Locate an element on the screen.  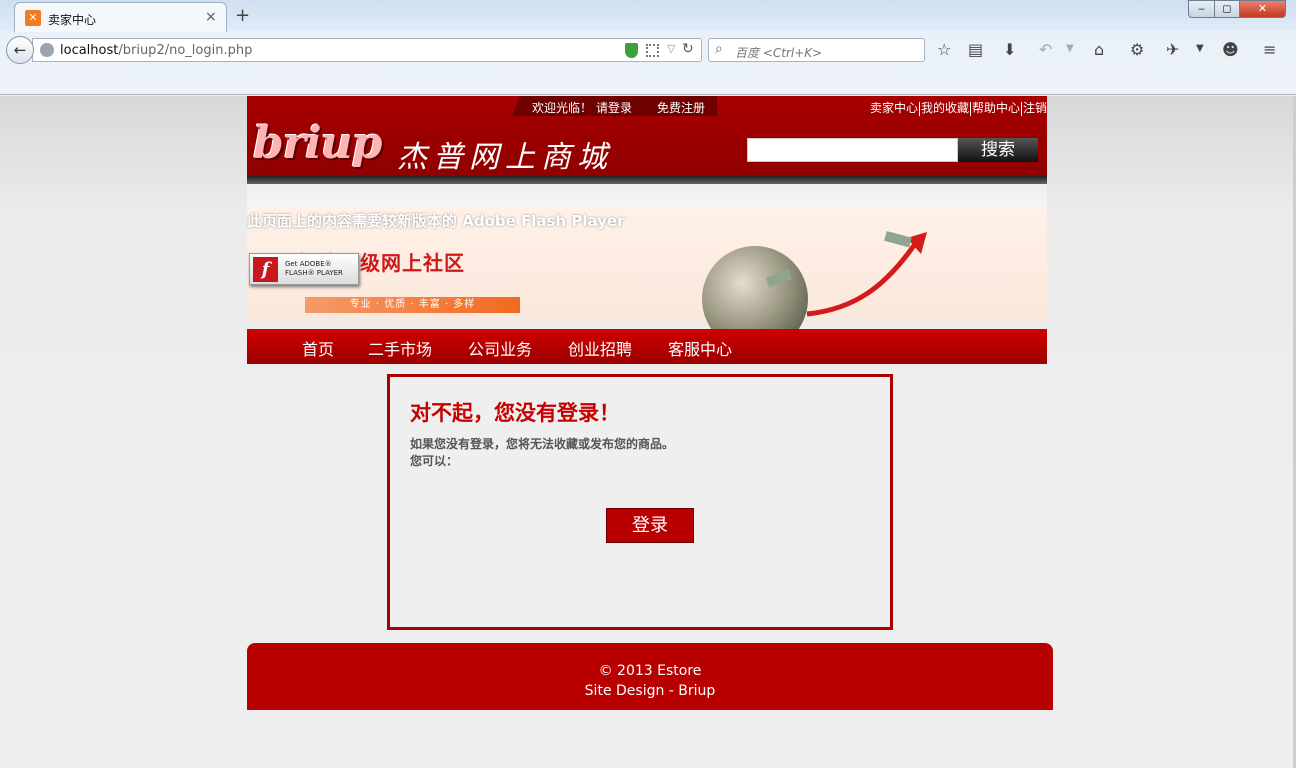
home-icon: ⌂ is located at coordinates (1099, 49).